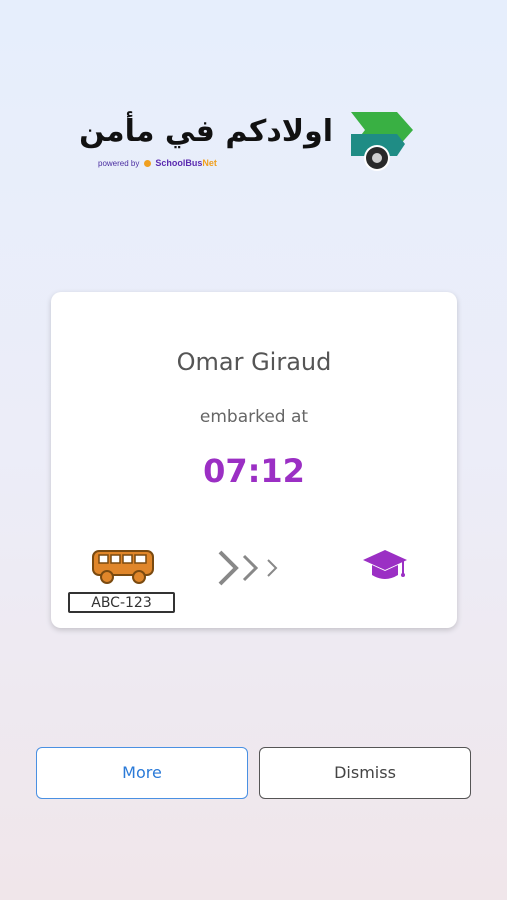 The image size is (507, 900). I want to click on dismiss-button: Dismiss, so click(365, 773).